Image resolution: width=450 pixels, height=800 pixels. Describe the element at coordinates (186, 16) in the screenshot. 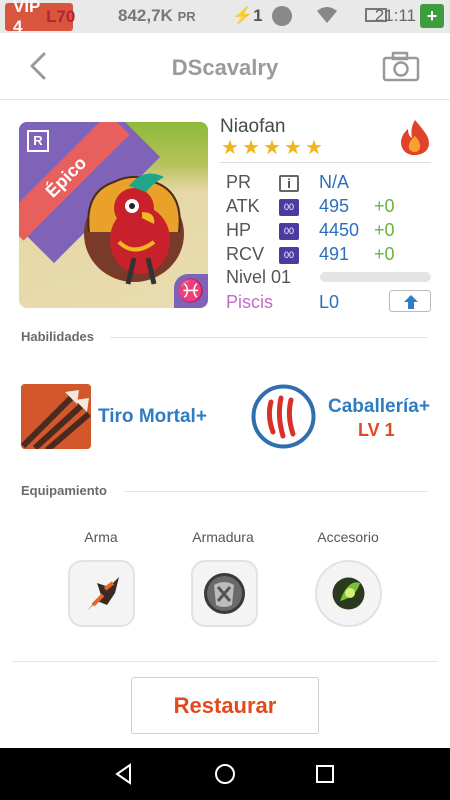

I see `gems-unit: PR` at that location.